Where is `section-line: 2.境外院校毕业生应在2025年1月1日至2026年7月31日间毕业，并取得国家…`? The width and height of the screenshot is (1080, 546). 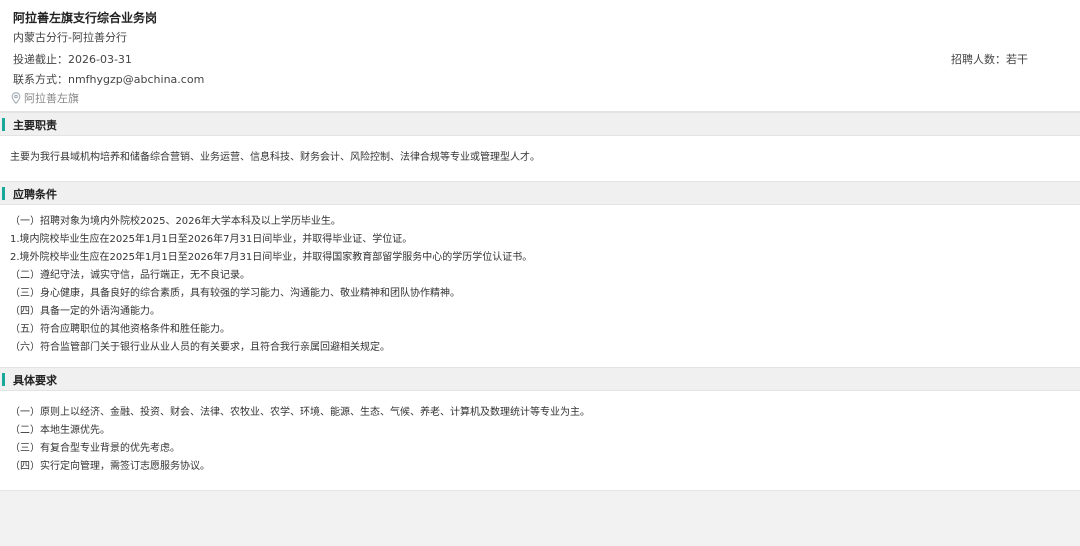
section-line: 2.境外院校毕业生应在2025年1月1日至2026年7月31日间毕业，并取得国家… is located at coordinates (271, 257).